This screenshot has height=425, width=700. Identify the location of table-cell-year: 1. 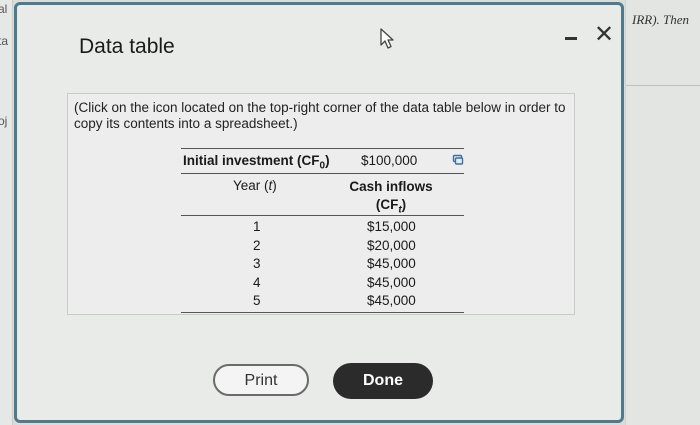
(257, 226).